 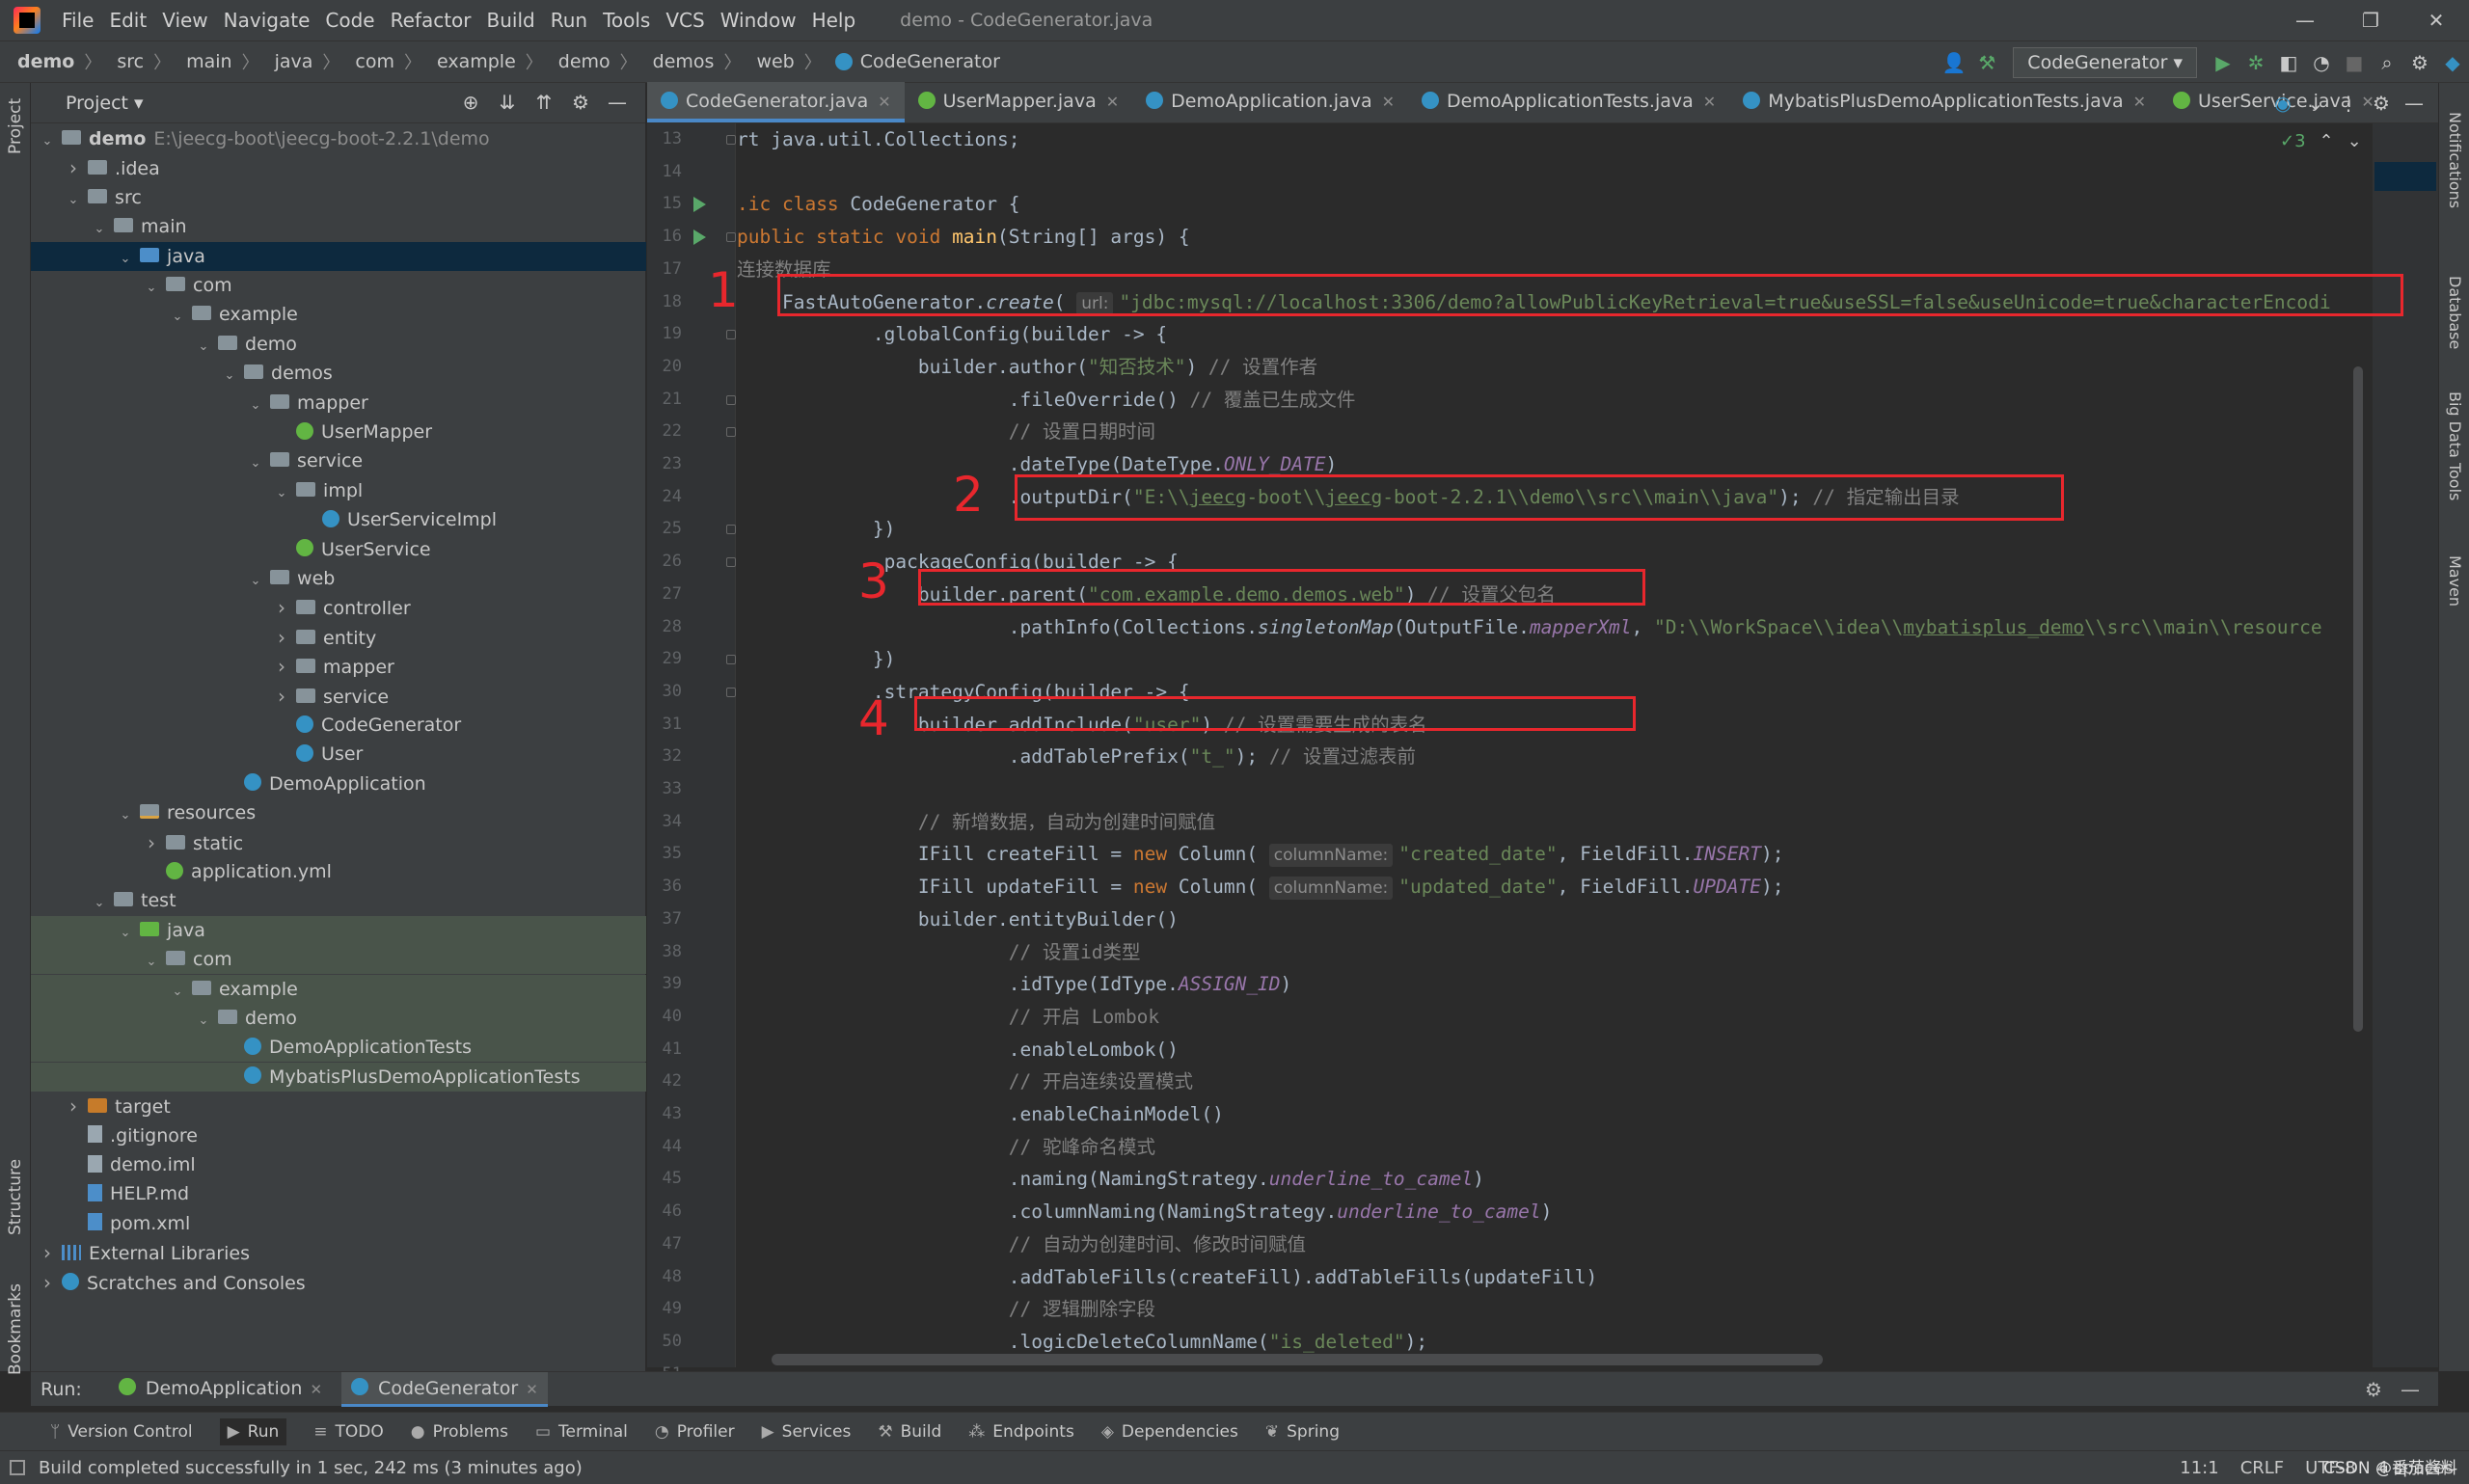 What do you see at coordinates (338, 783) in the screenshot?
I see `tree-item: DemoApplication` at bounding box center [338, 783].